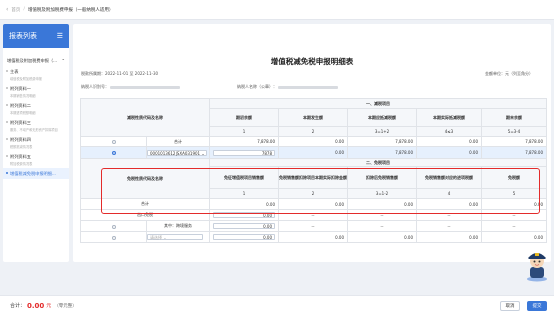  I want to click on input-cell: 0.00, so click(244, 226).